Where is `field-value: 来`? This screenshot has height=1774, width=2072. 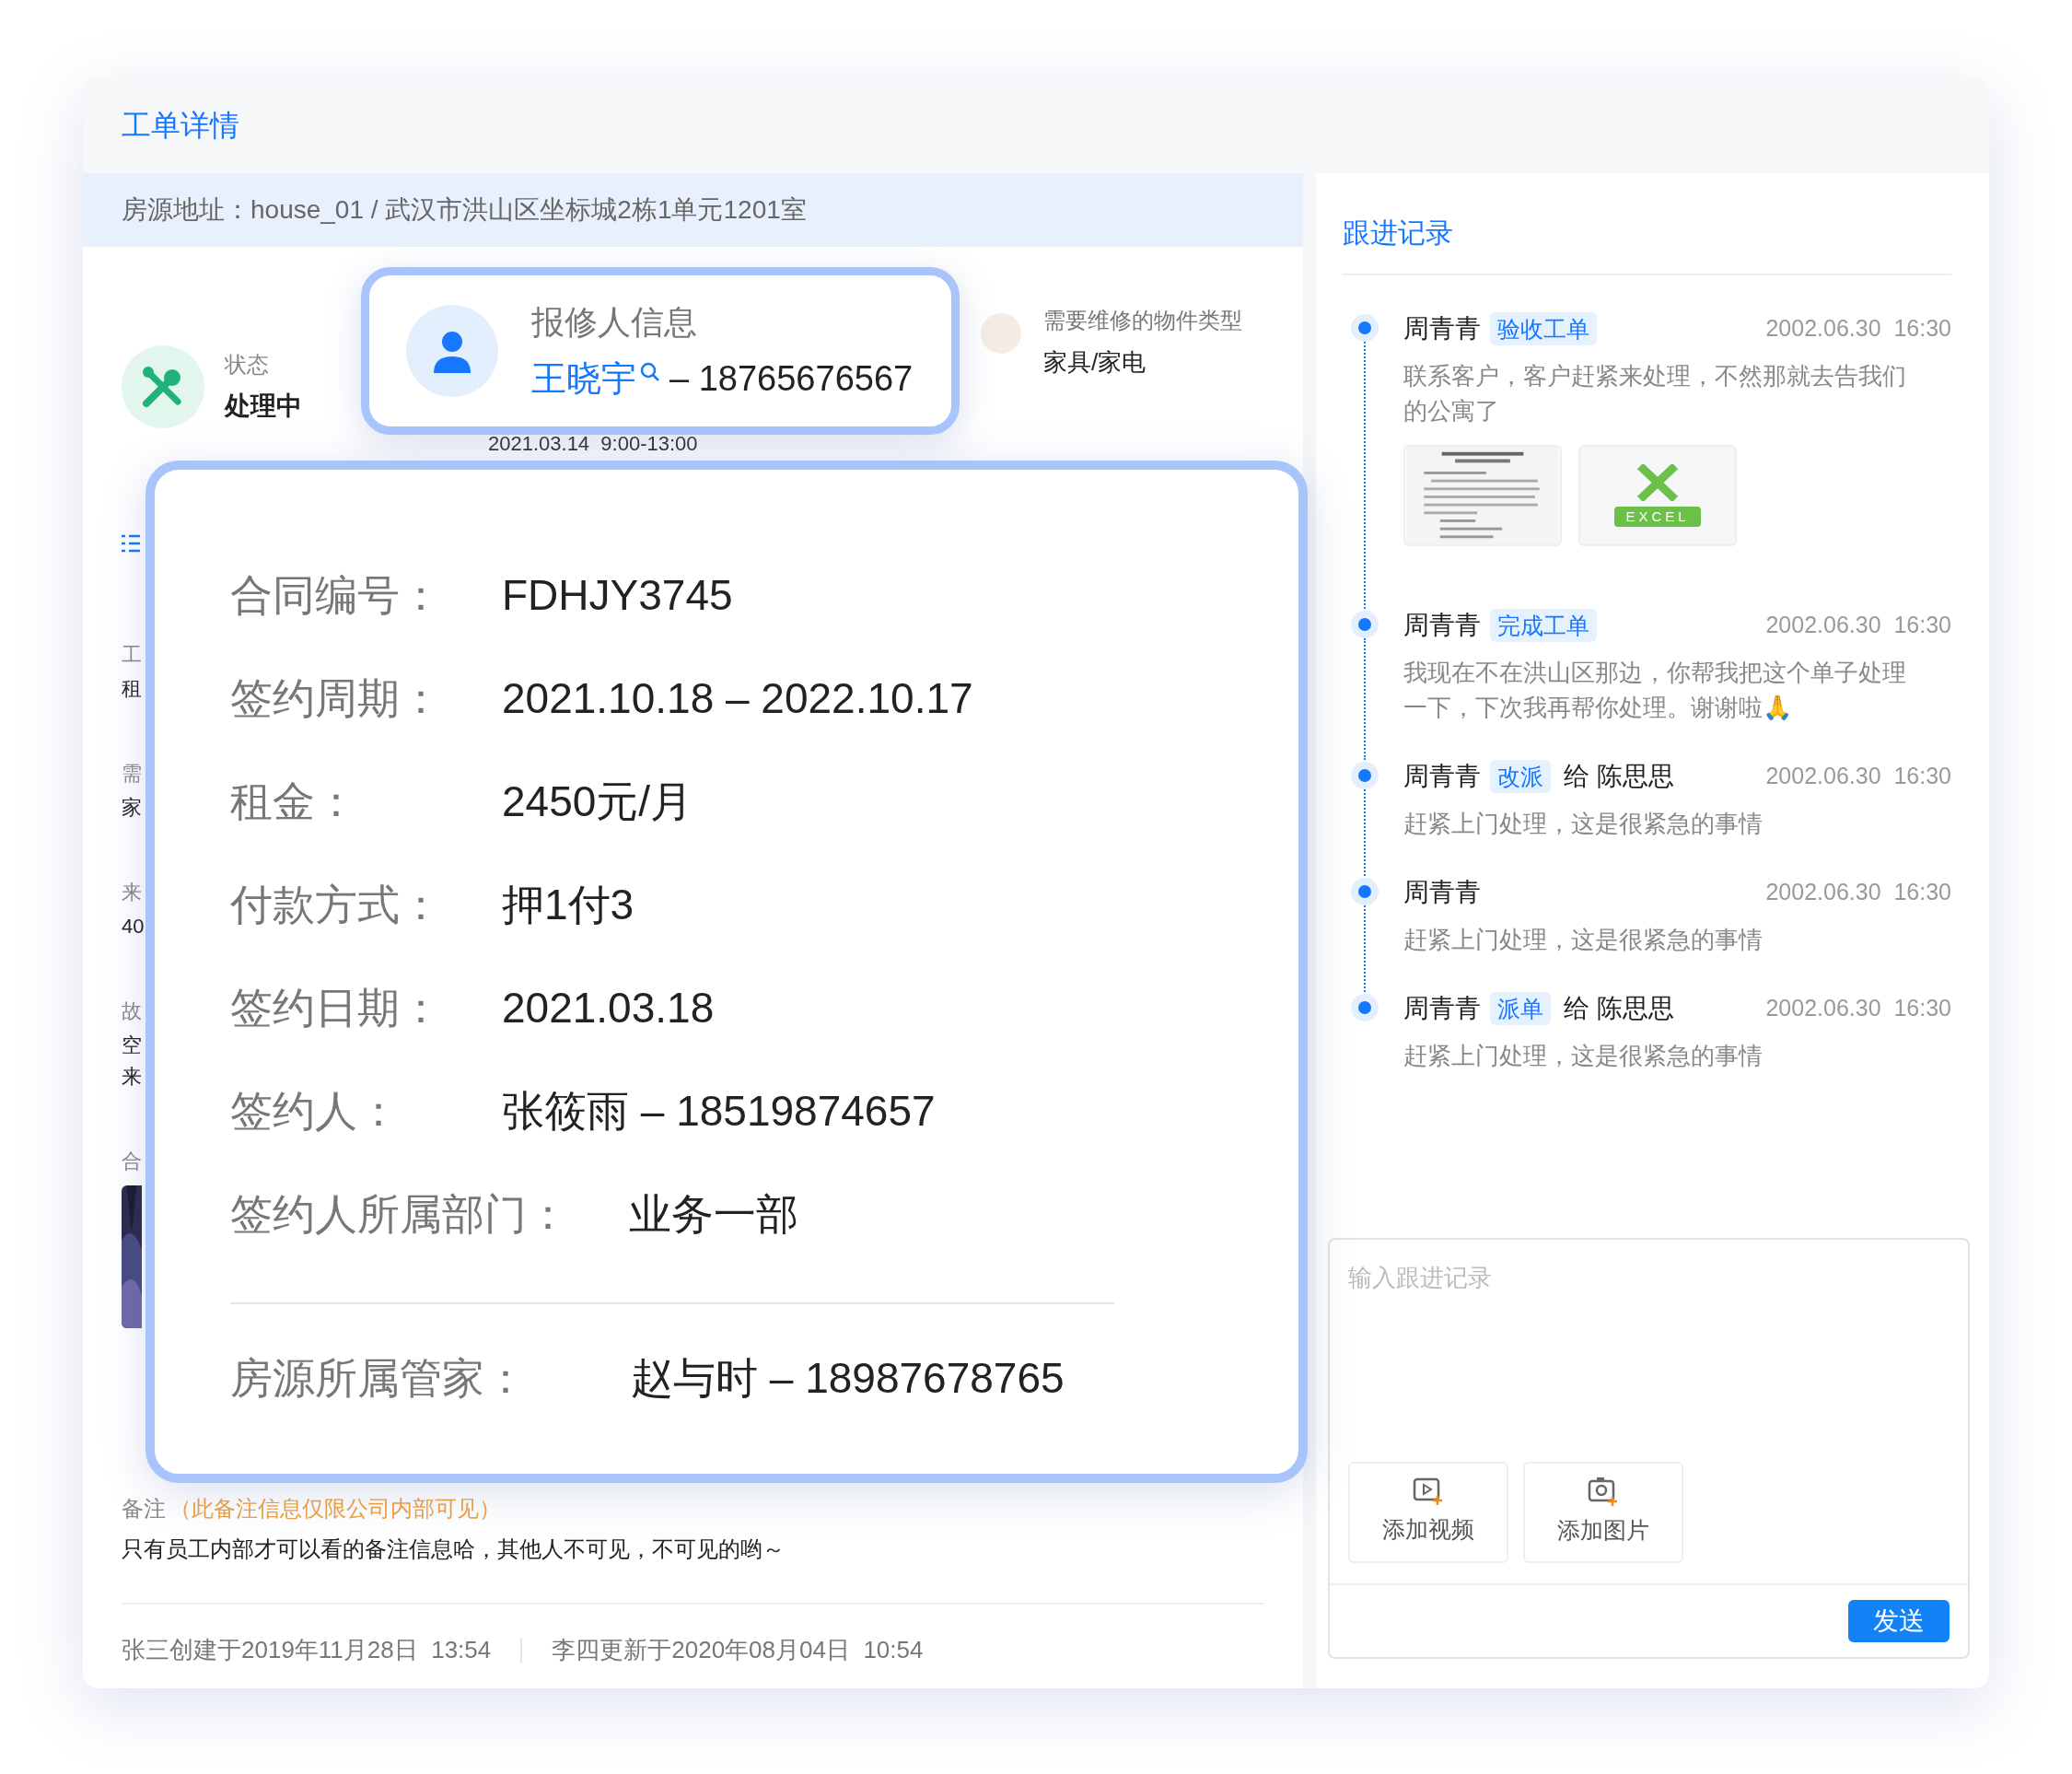 field-value: 来 is located at coordinates (132, 1077).